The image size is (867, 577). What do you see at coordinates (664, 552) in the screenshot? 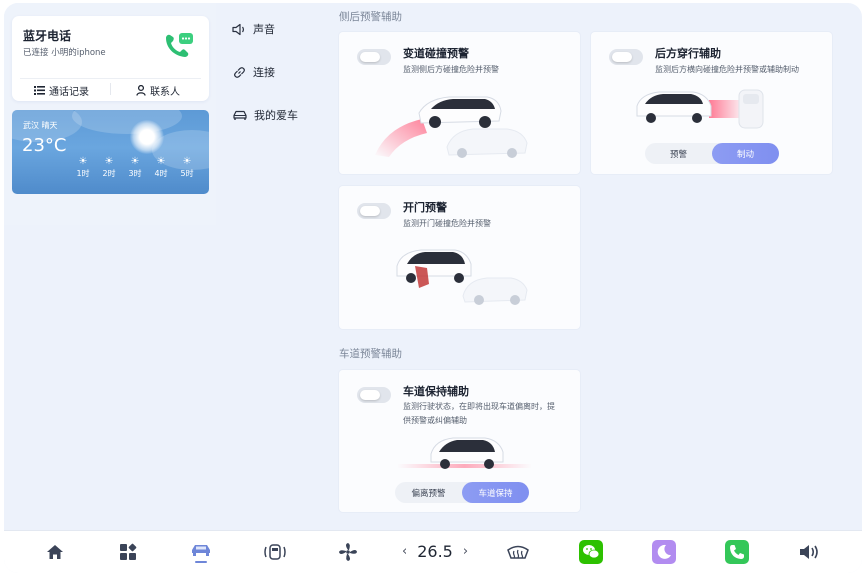
I see `moon-icon` at bounding box center [664, 552].